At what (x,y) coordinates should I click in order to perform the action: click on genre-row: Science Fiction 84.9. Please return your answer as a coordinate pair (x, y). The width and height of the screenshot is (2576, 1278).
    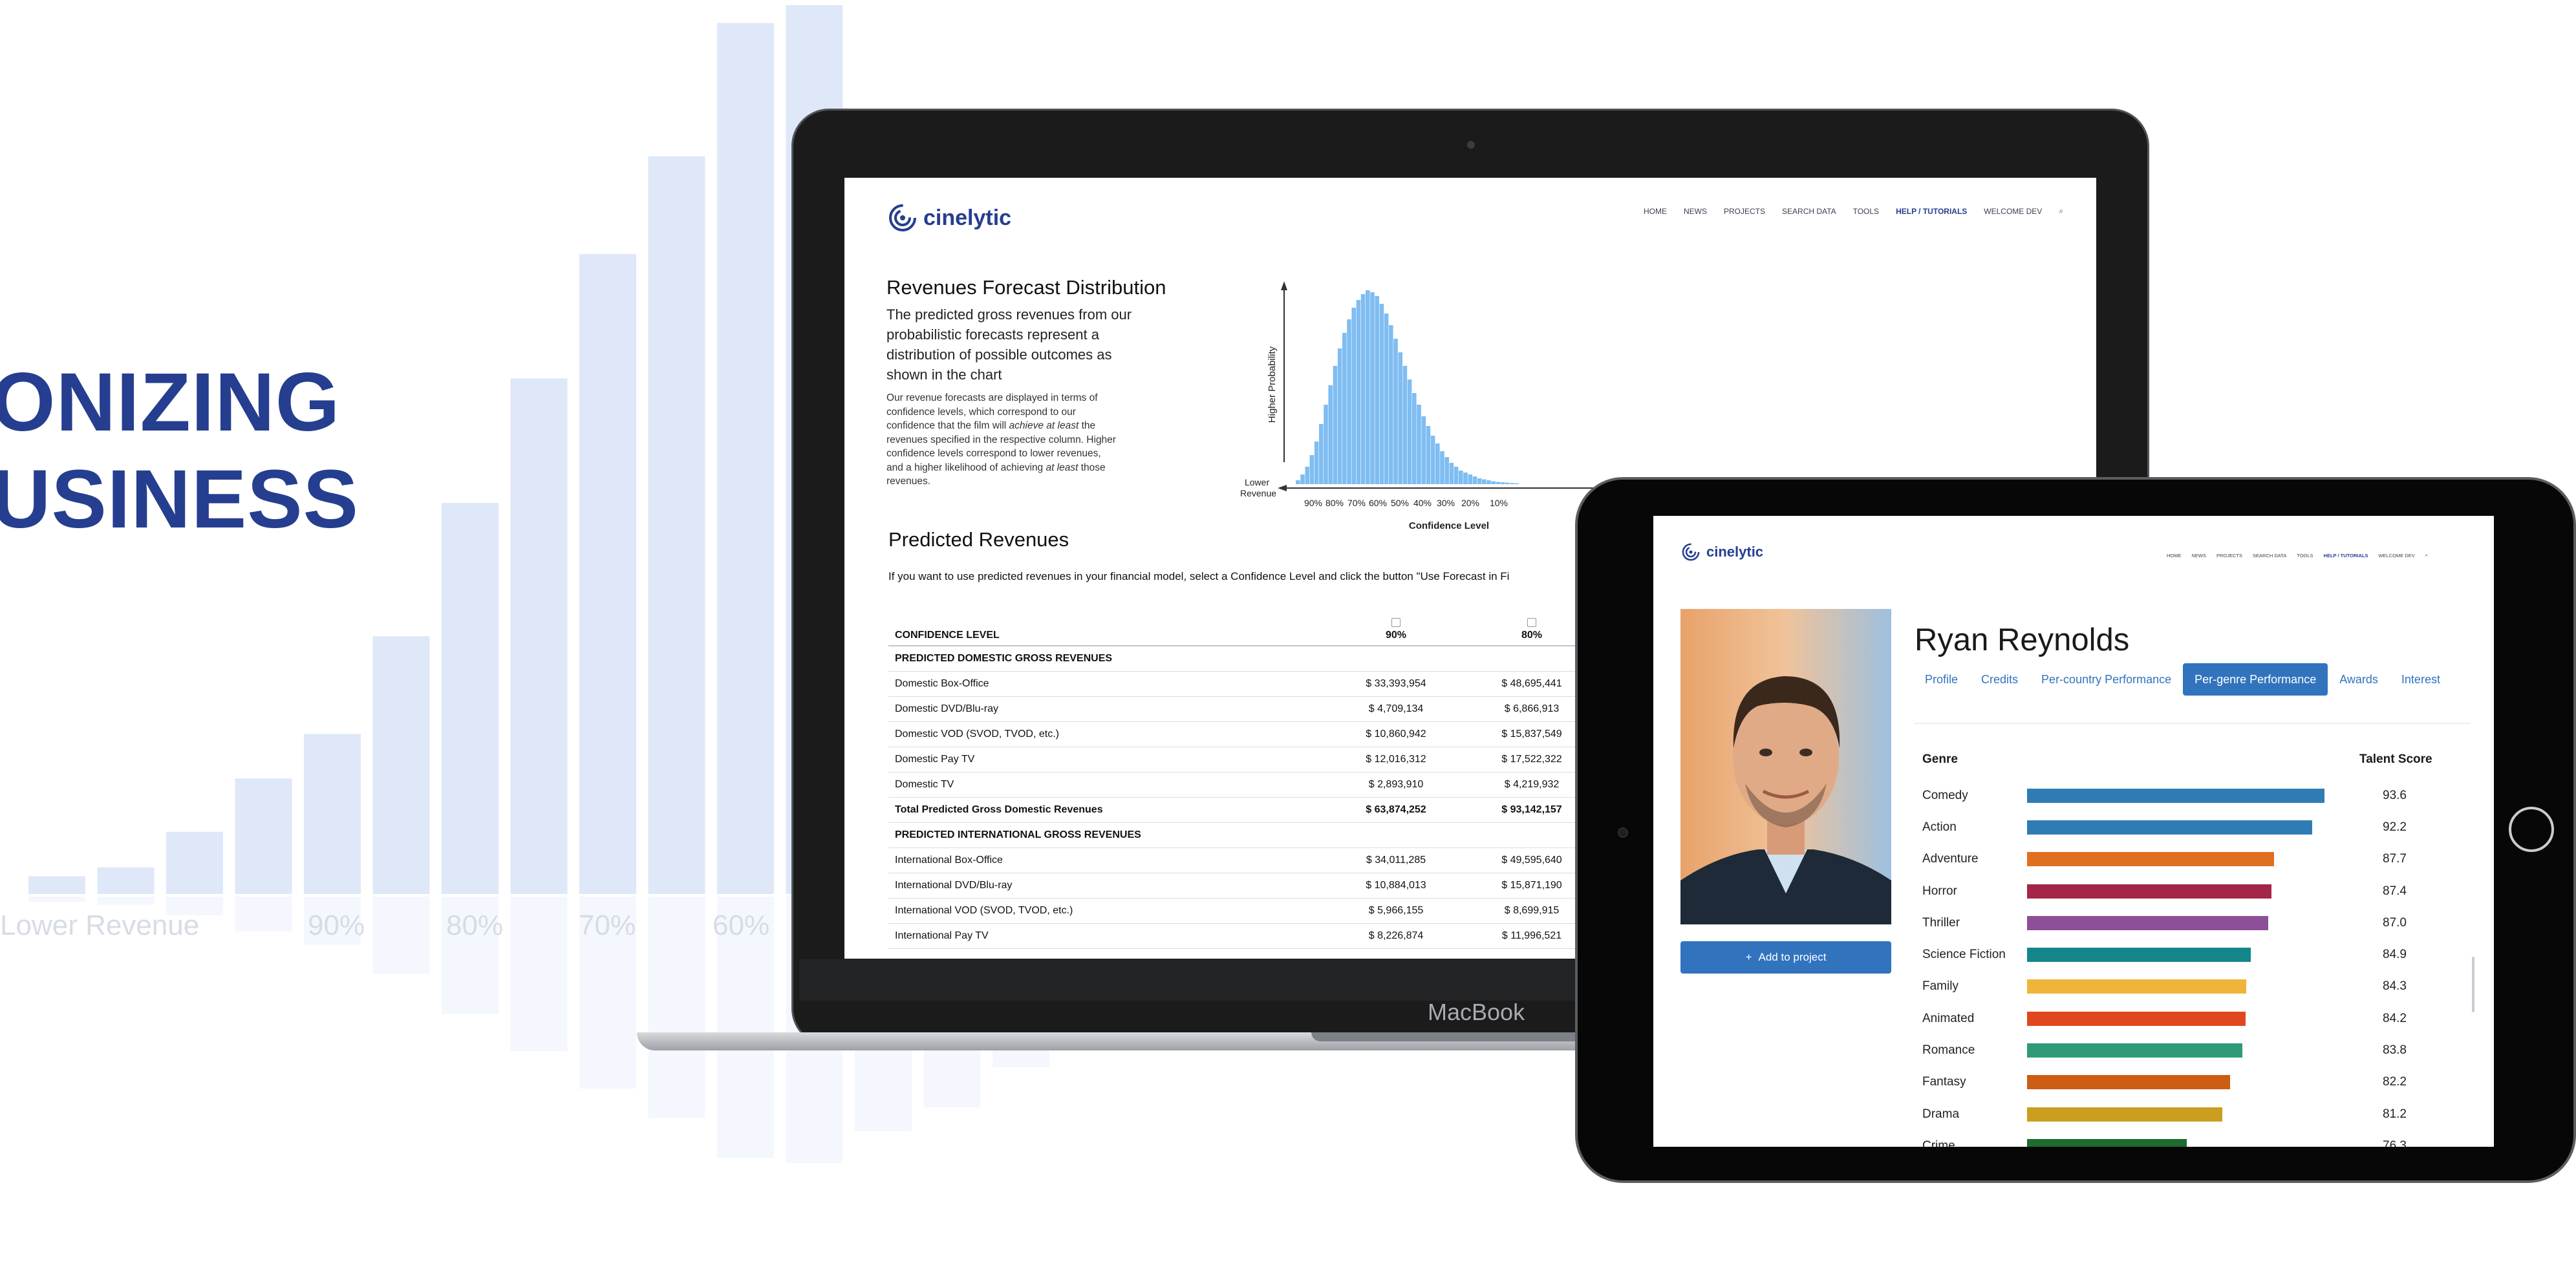
    Looking at the image, I should click on (2193, 954).